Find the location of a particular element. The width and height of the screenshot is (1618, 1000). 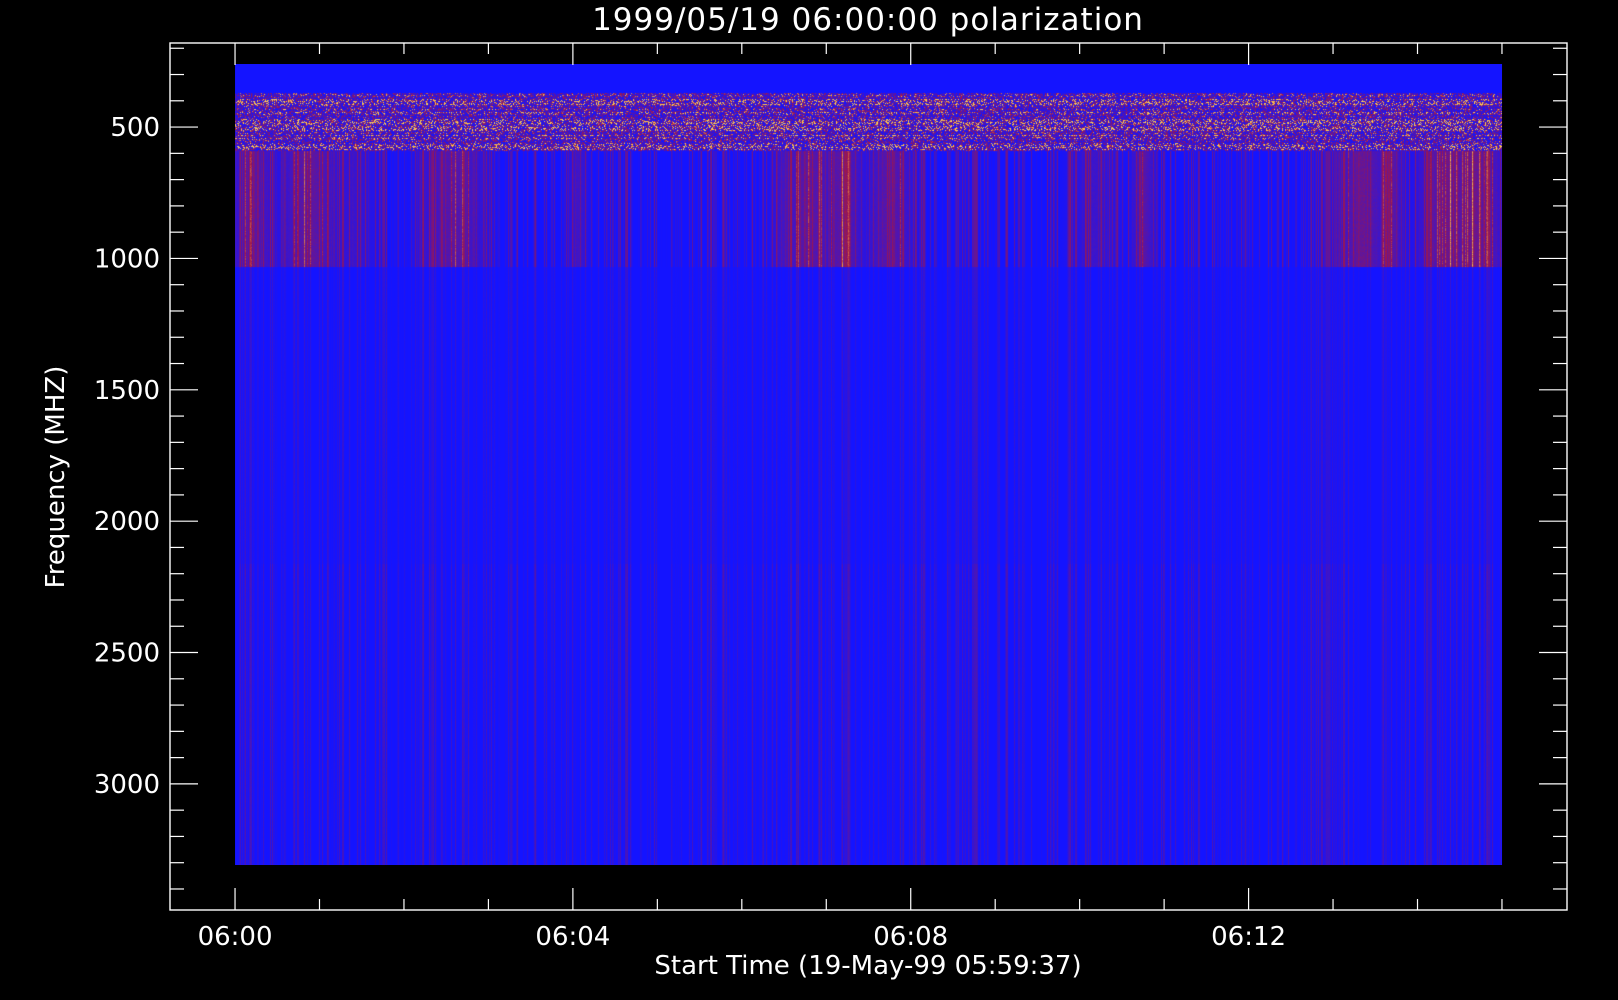

chart-title: 1999/05/19 06:00:00 polarization is located at coordinates (868, 20).